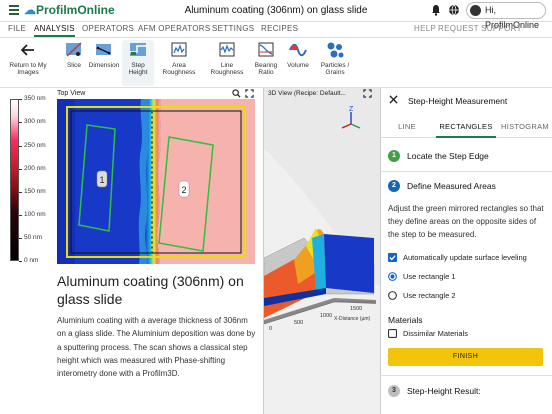  I want to click on colorbar-label-250: 250 nm, so click(35, 145).